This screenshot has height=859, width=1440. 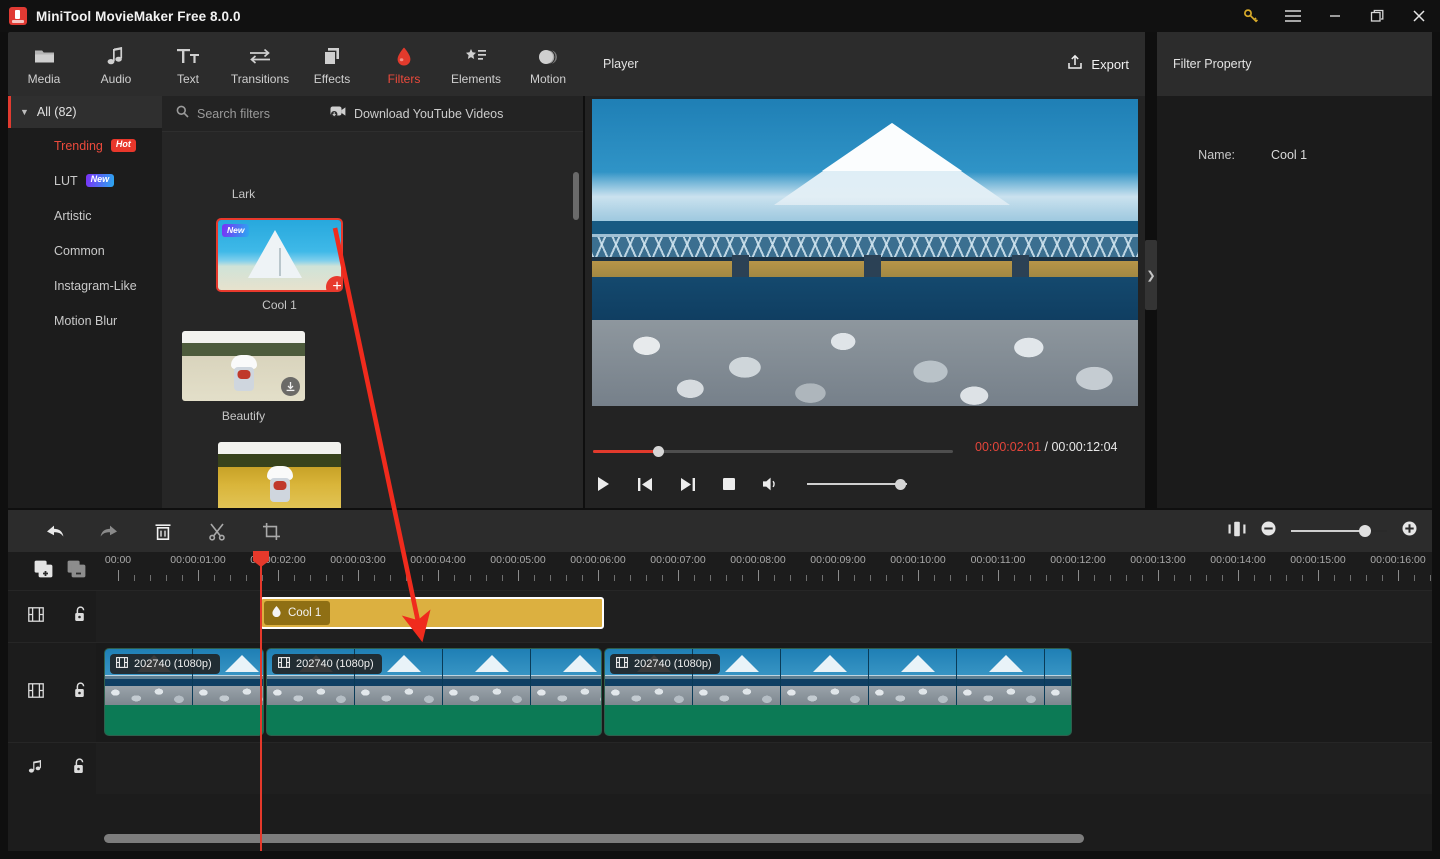 What do you see at coordinates (1268, 531) in the screenshot?
I see `zoom-out-button` at bounding box center [1268, 531].